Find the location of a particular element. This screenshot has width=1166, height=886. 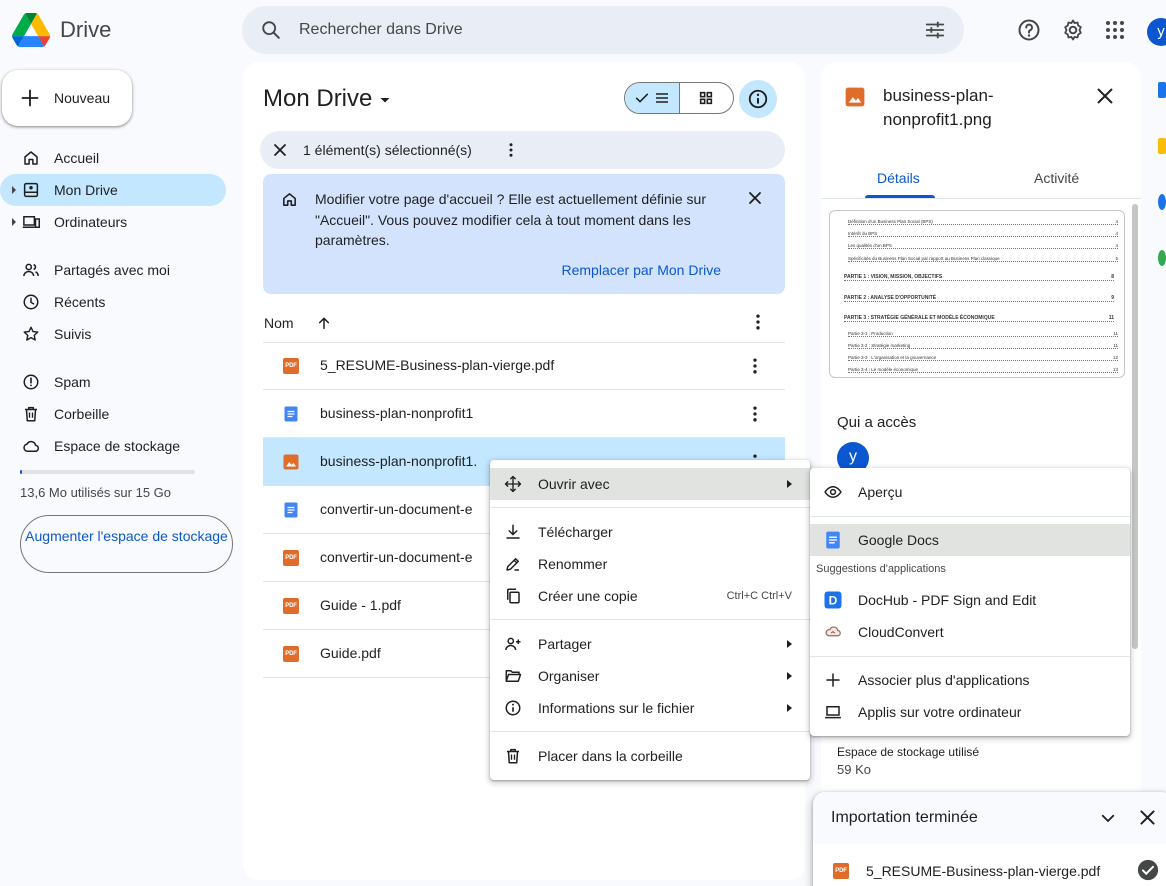

clock-icon is located at coordinates (31, 302).